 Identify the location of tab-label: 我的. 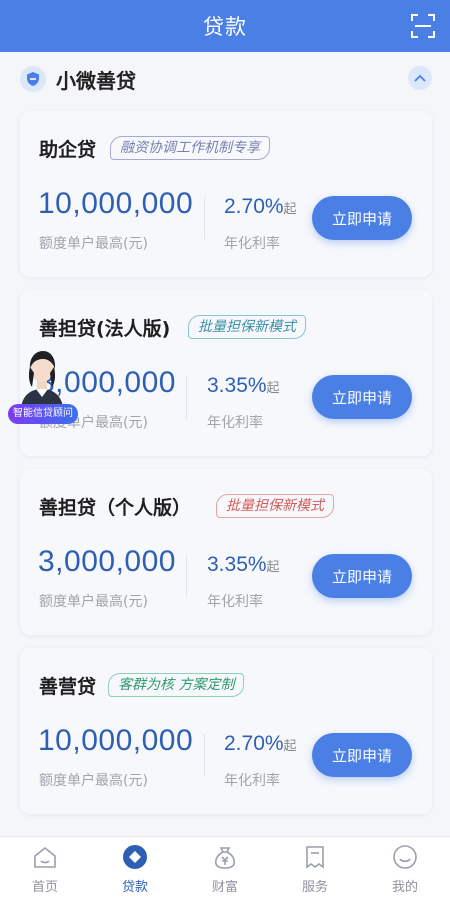
(404, 887).